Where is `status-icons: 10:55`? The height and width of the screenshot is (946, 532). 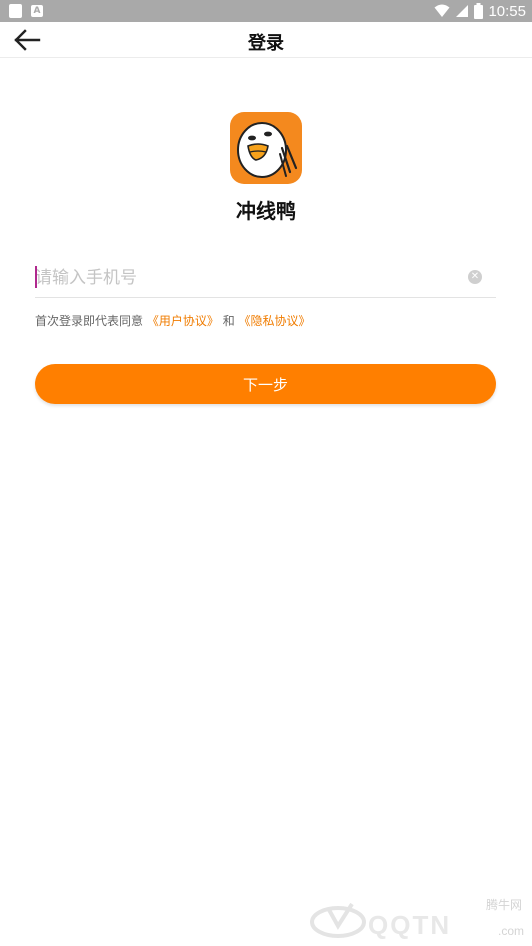 status-icons: 10:55 is located at coordinates (480, 11).